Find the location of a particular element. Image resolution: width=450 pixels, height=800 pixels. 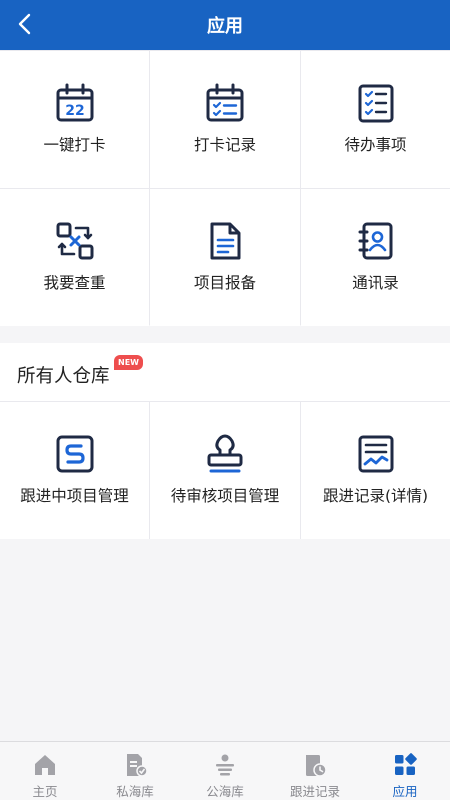

bottom-tab-bar: 主页 私海库 公海库 跟进记录 应用 is located at coordinates (225, 770).